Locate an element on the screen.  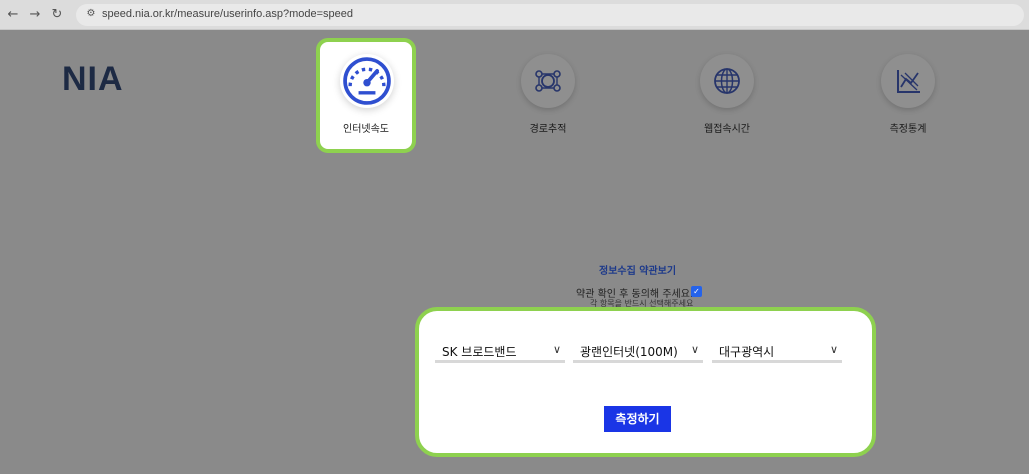
arrow-left-icon: ← is located at coordinates (13, 15).